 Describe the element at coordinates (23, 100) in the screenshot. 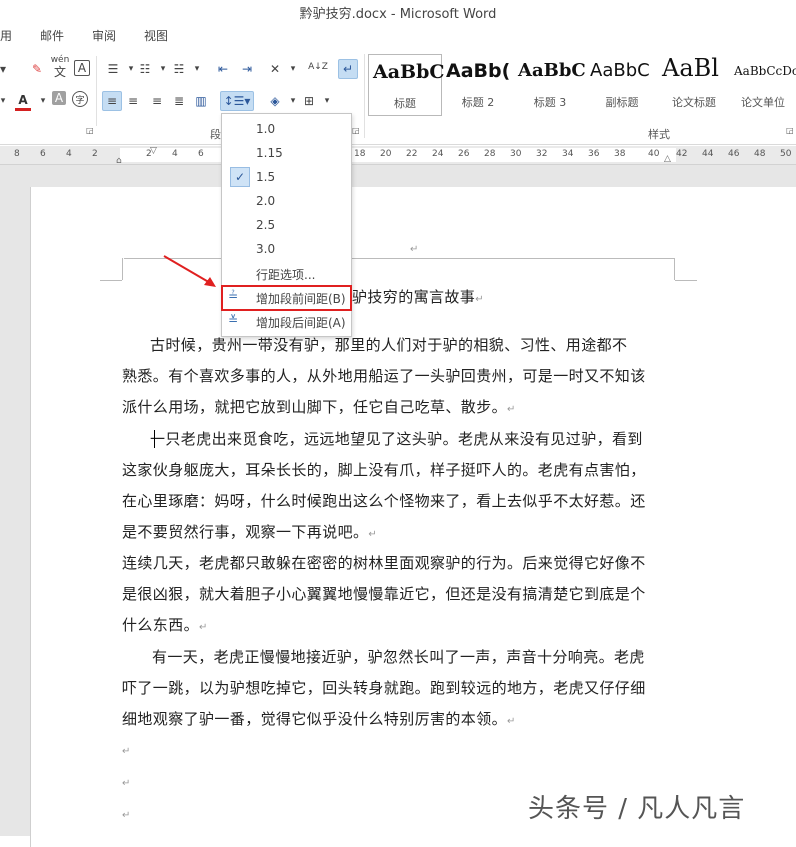

I see `font-color-icon: A` at that location.